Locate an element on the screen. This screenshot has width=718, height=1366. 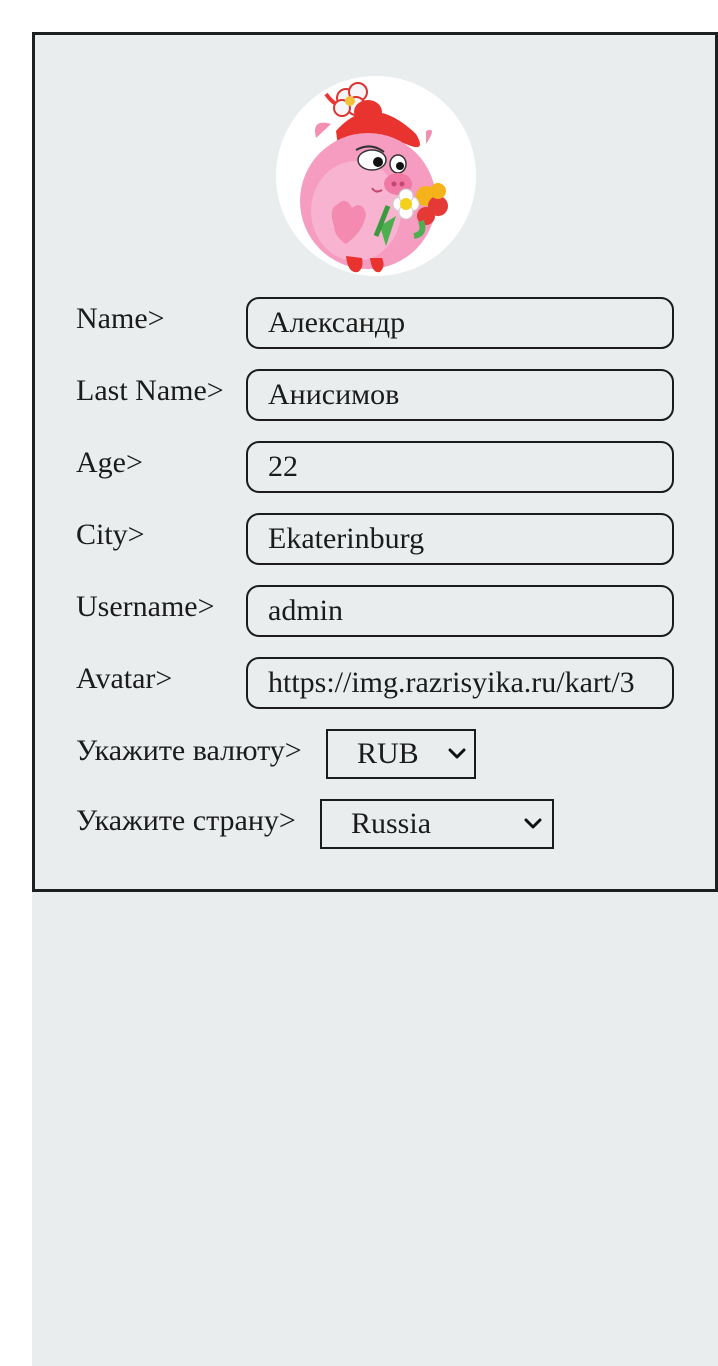
username-label: Username> is located at coordinates (145, 606).